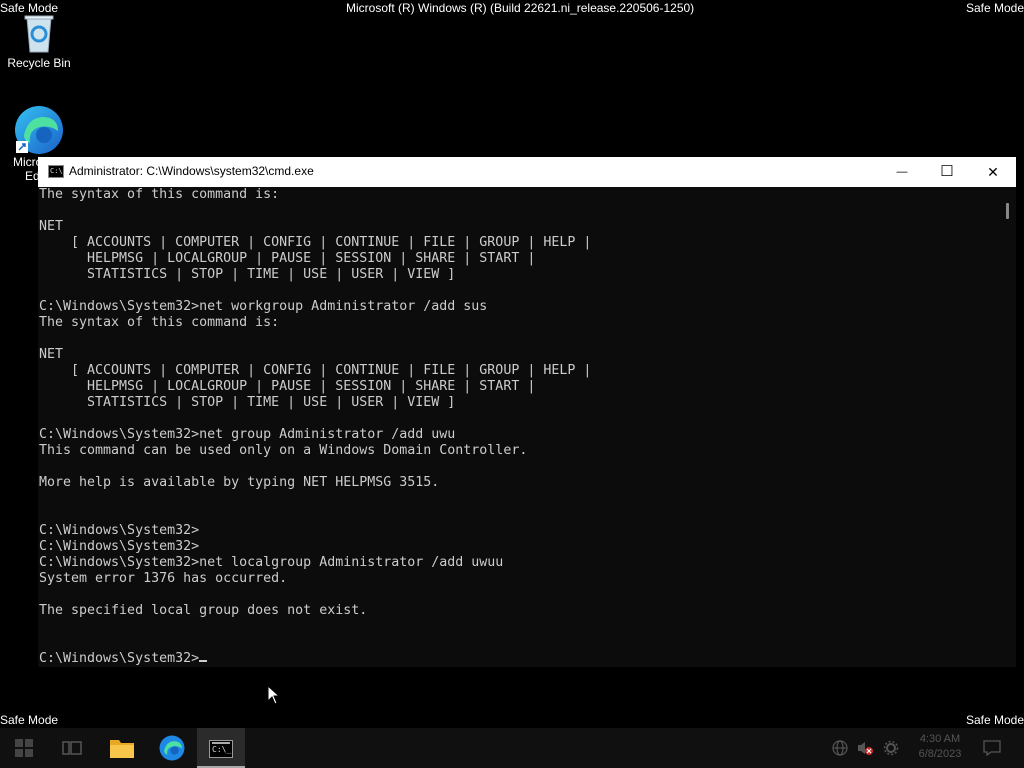 This screenshot has width=1024, height=768. What do you see at coordinates (39, 63) in the screenshot?
I see `recycle-bin-label: Recycle Bin` at bounding box center [39, 63].